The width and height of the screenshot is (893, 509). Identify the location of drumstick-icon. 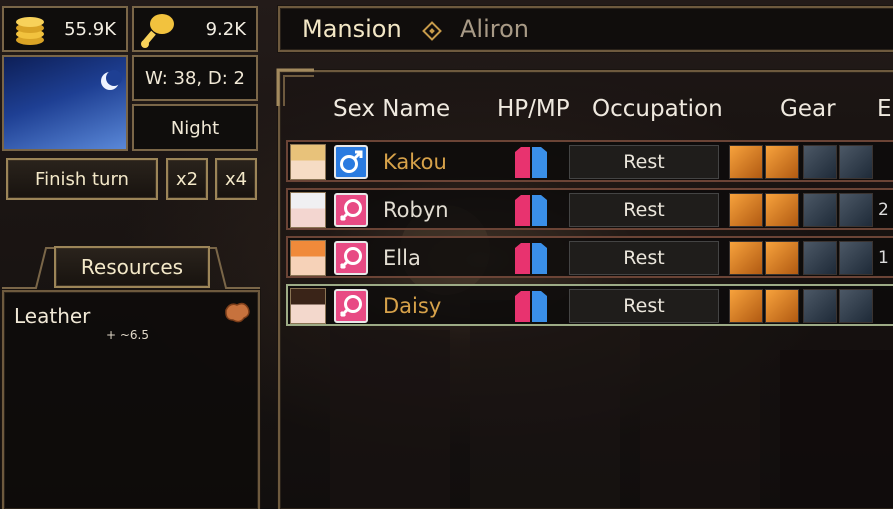
(157, 31).